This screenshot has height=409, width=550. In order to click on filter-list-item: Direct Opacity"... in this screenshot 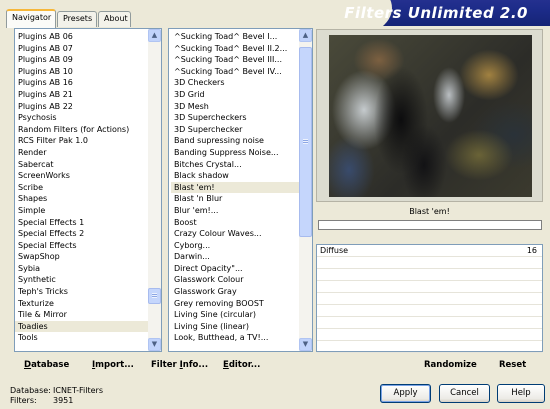, I will do `click(235, 269)`.